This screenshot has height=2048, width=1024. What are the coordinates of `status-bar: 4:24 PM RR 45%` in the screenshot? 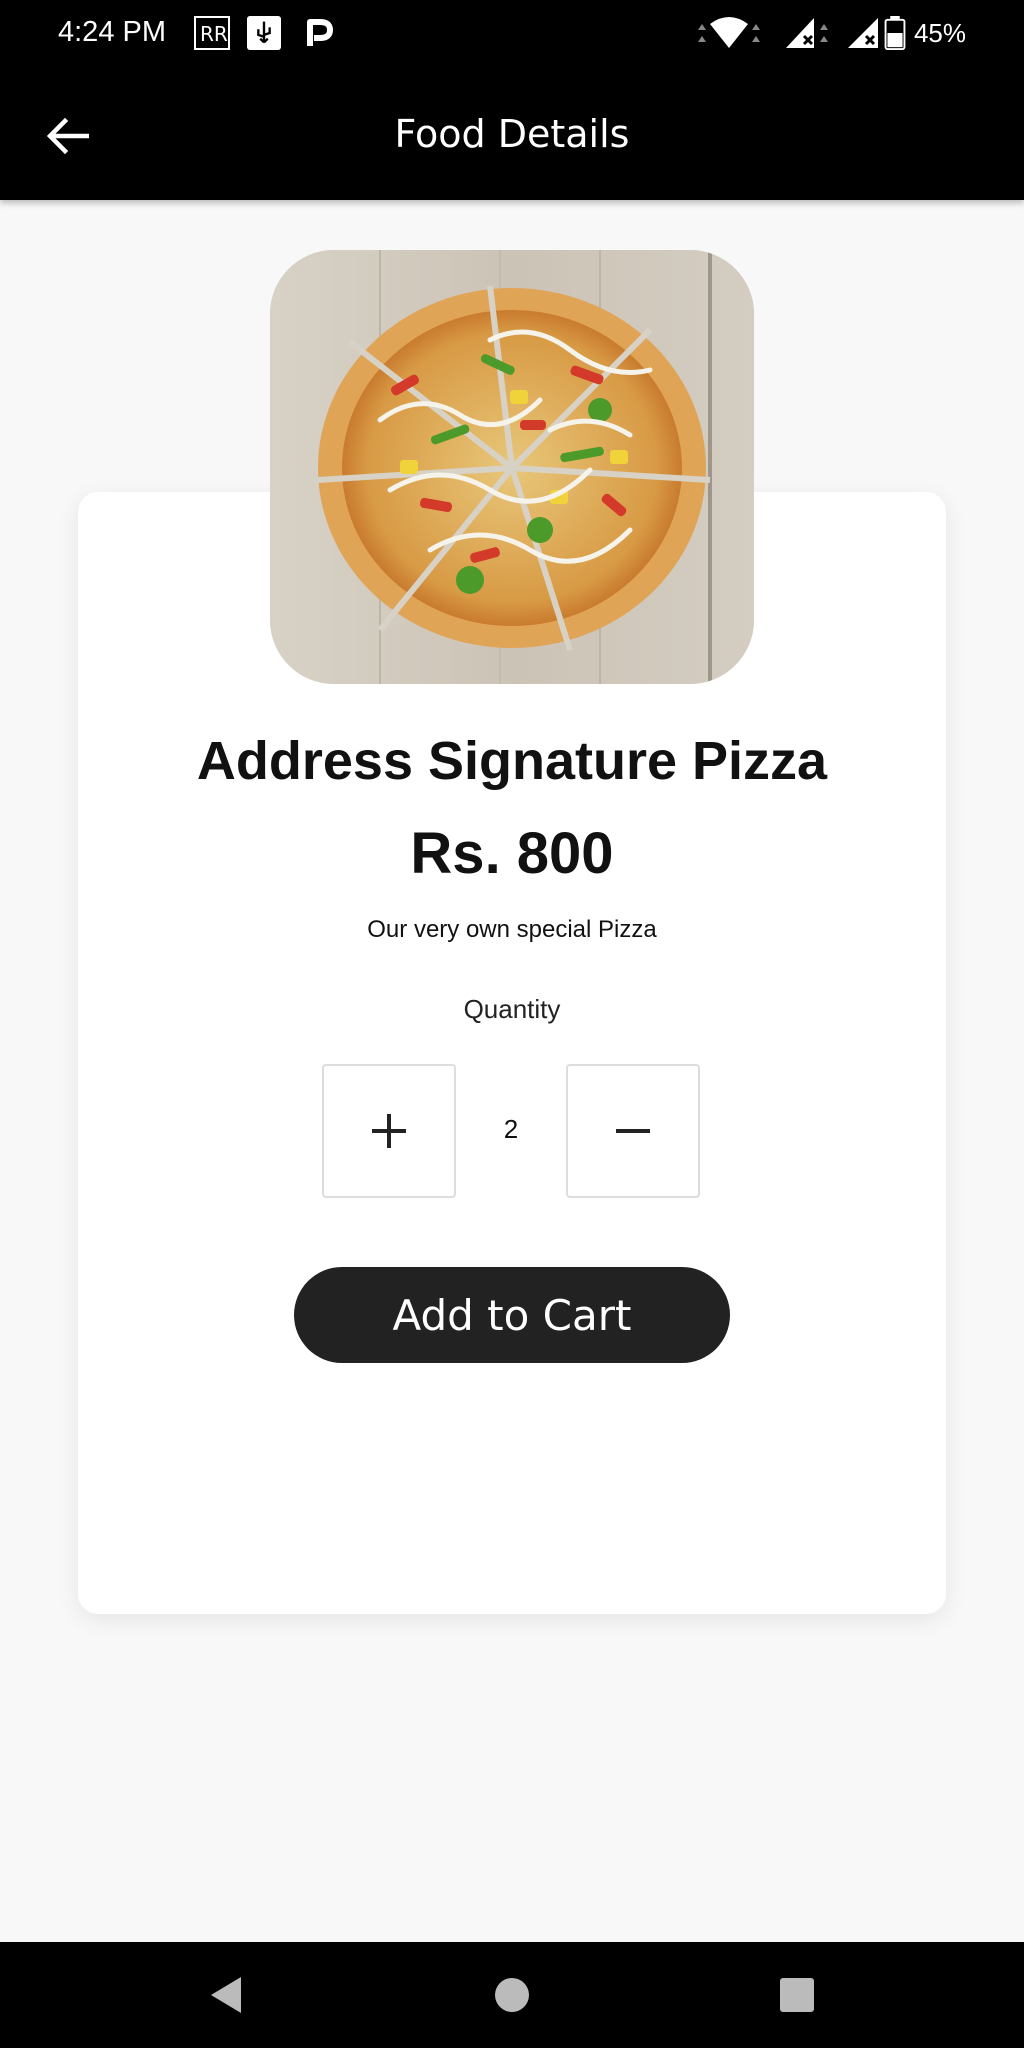 It's located at (512, 34).